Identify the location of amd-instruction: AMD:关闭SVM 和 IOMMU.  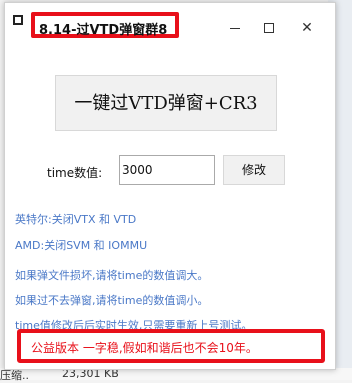
(81, 245).